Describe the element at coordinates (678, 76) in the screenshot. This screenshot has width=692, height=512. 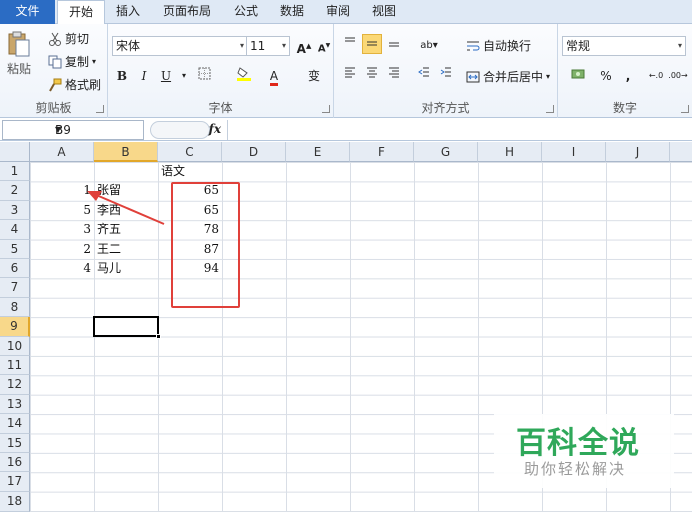
I see `decrease-decimal-button: .00→` at that location.